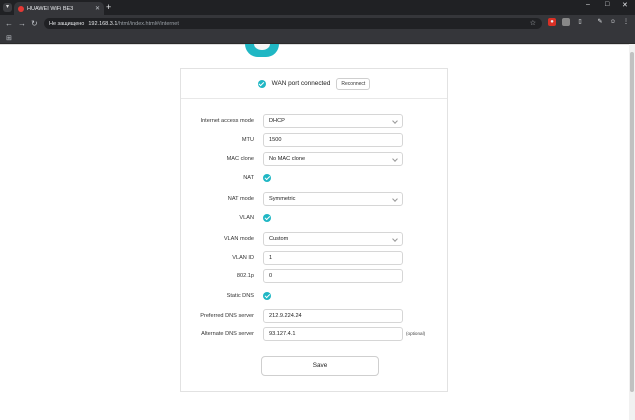  What do you see at coordinates (240, 159) in the screenshot?
I see `mac-clone-label: MAC clone` at bounding box center [240, 159].